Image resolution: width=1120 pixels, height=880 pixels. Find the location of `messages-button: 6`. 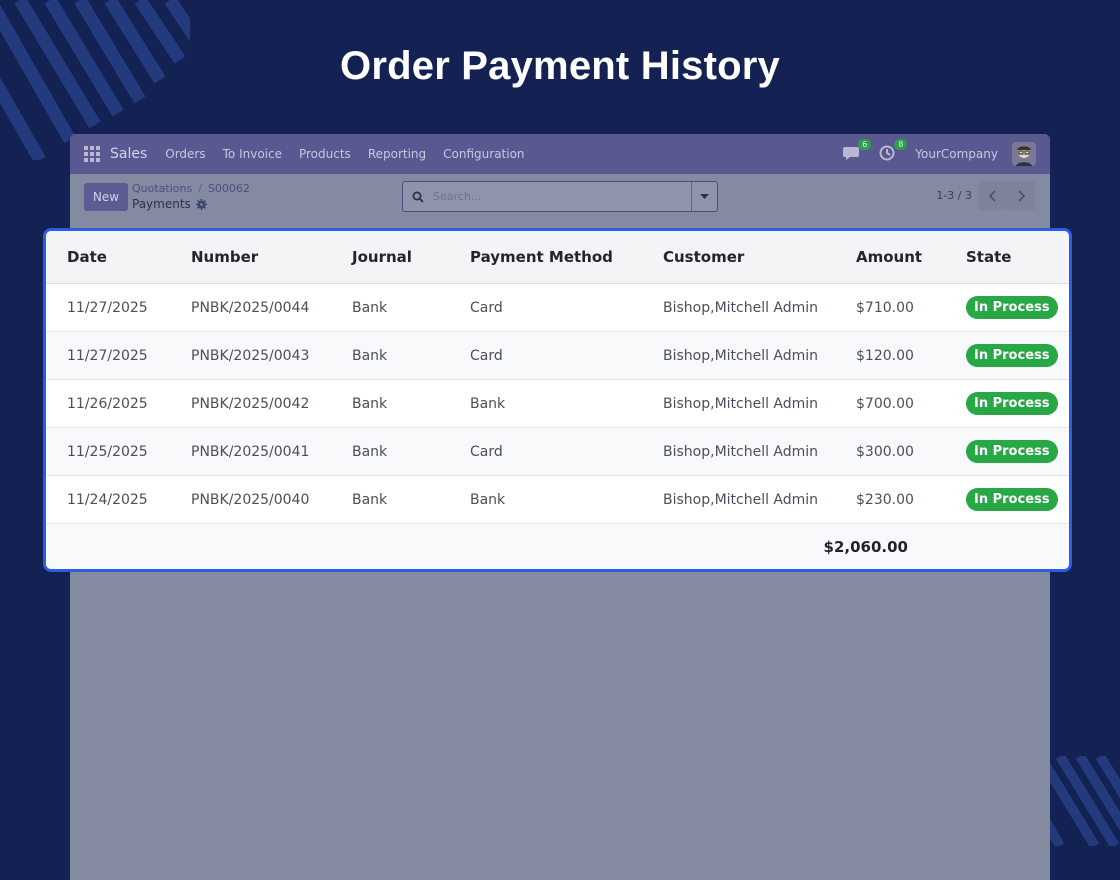

messages-button: 6 is located at coordinates (857, 151).